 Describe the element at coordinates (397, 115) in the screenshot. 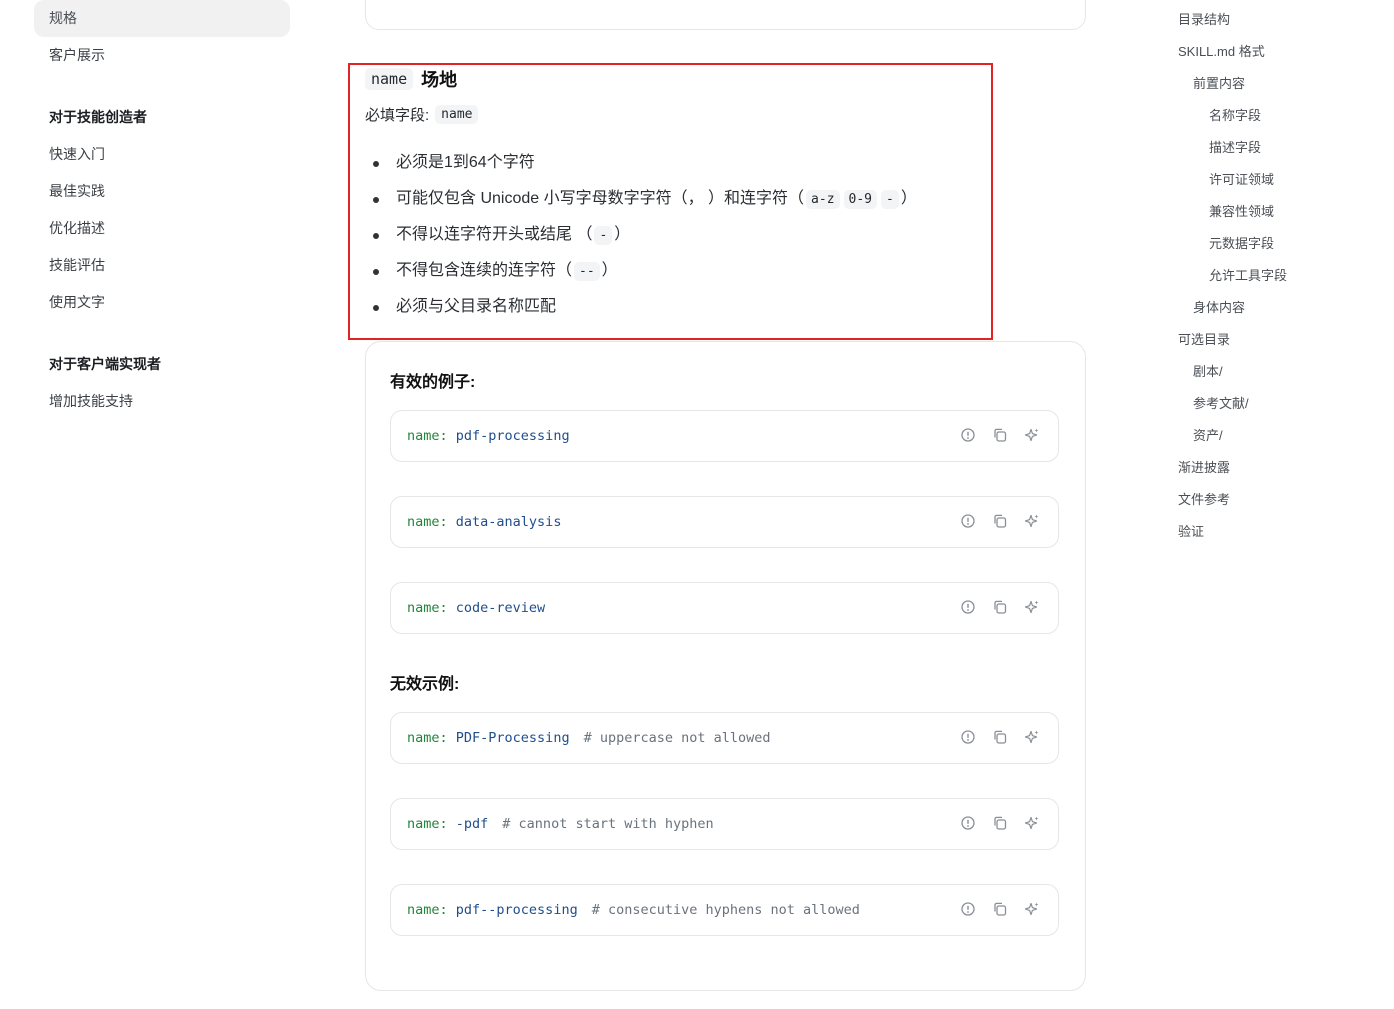

I see `required-label: 必填字段:` at that location.